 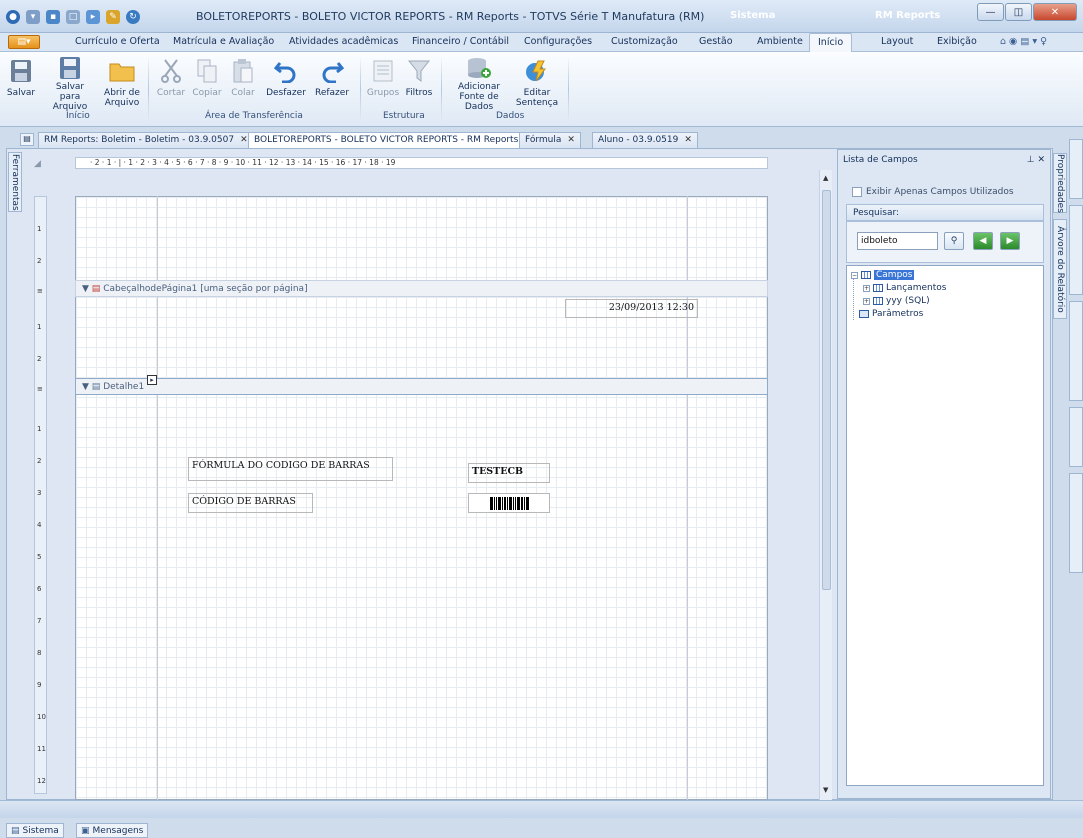 I want to click on panel-pin-close-icon: ⊥ ✕, so click(x=1036, y=160).